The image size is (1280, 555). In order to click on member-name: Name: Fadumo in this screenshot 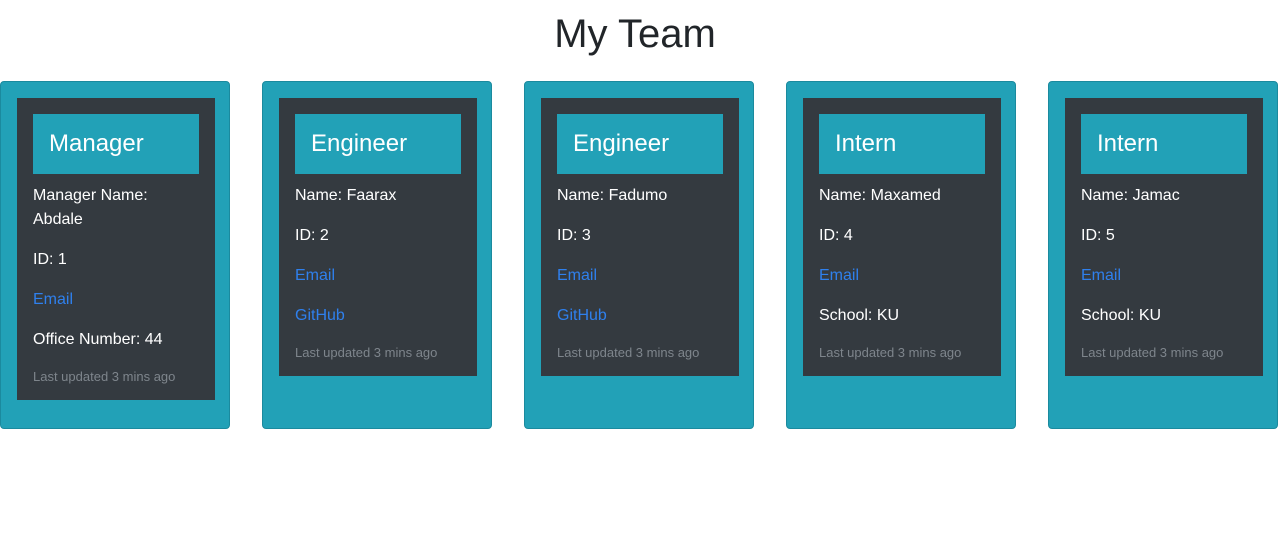, I will do `click(612, 195)`.